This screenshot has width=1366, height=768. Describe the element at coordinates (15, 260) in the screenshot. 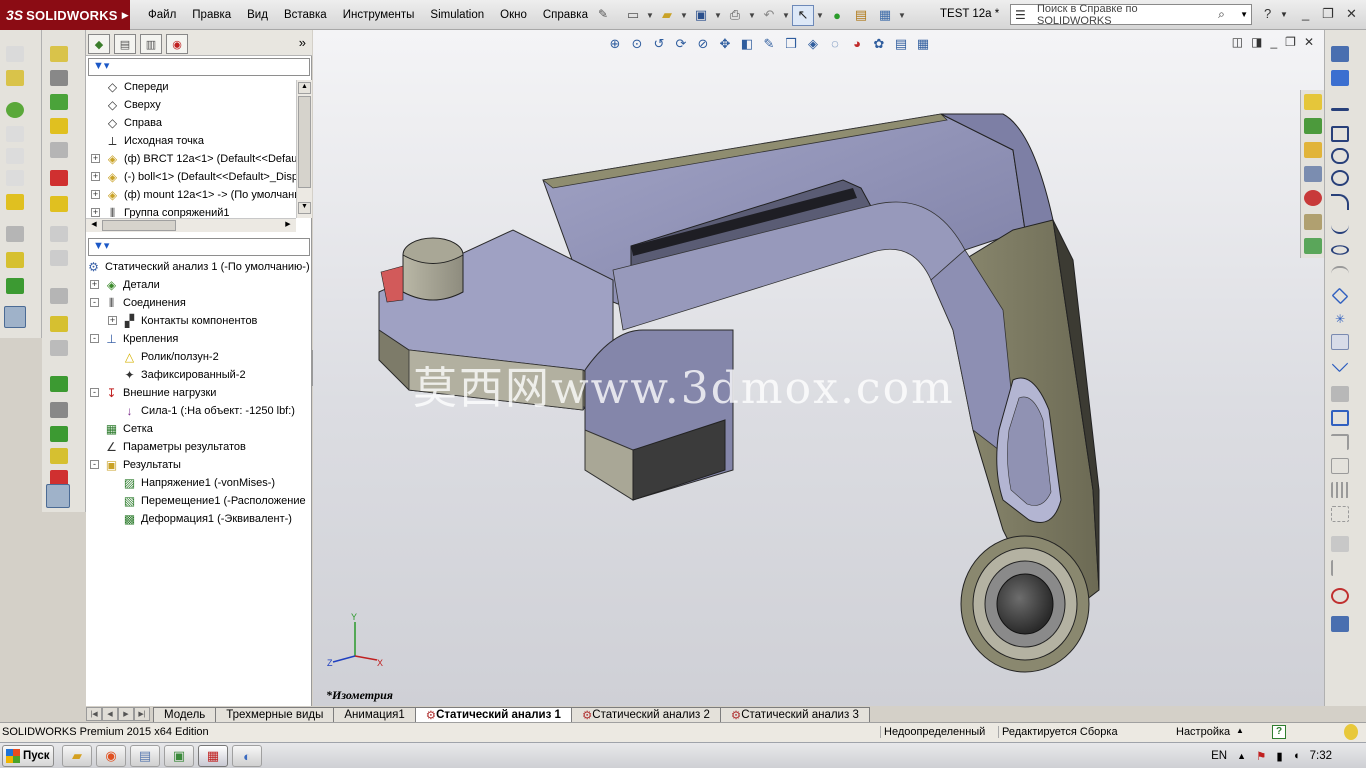

I see `new-motion-study-icon` at that location.